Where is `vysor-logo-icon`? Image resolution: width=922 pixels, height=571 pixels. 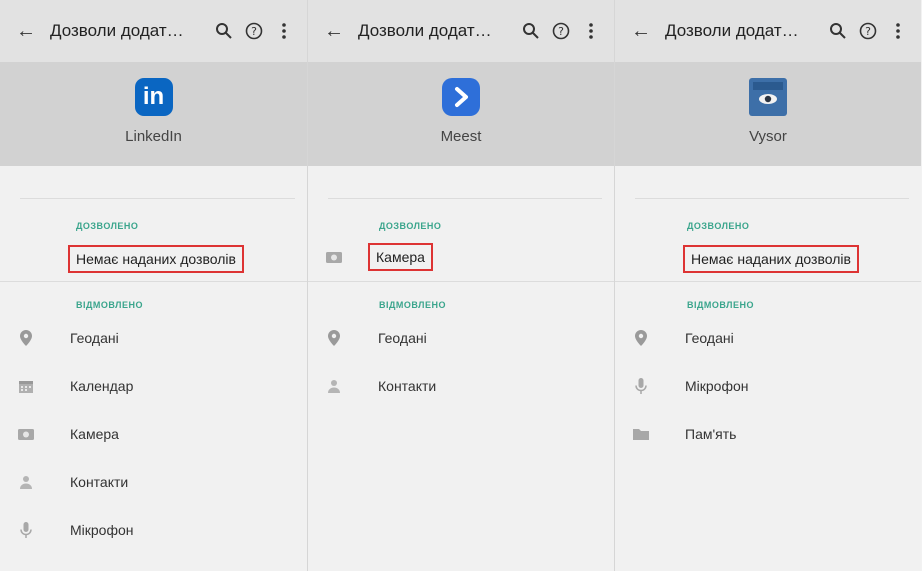
vysor-logo-icon is located at coordinates (768, 97).